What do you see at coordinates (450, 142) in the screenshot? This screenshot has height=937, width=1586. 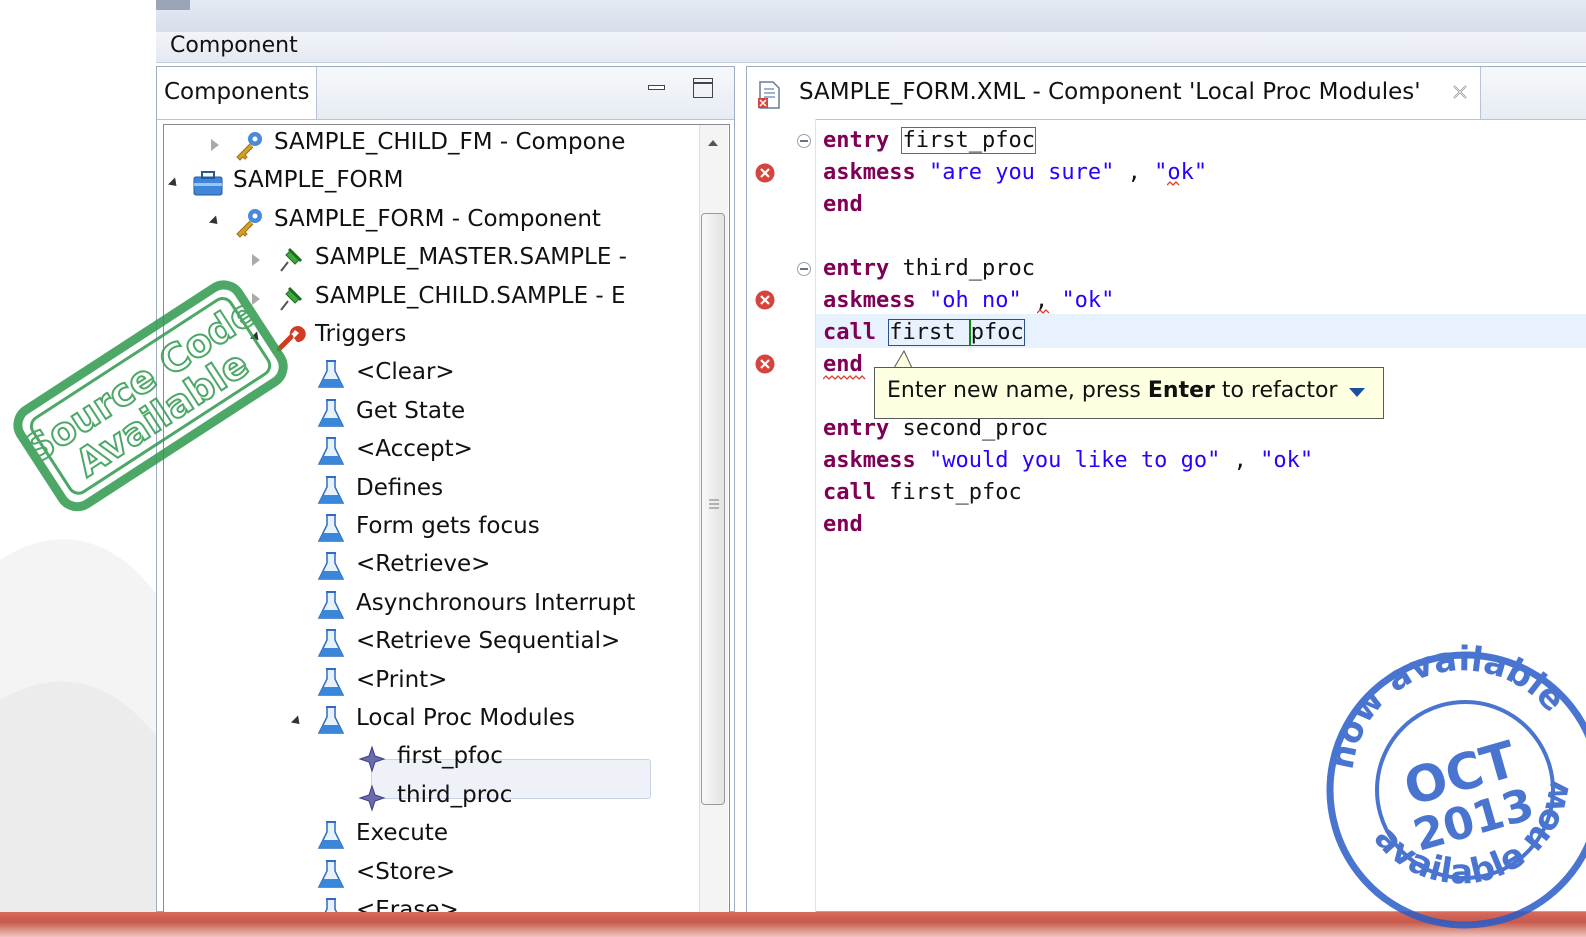 I see `tree-item-label: SAMPLE_CHILD_FM - Compone` at bounding box center [450, 142].